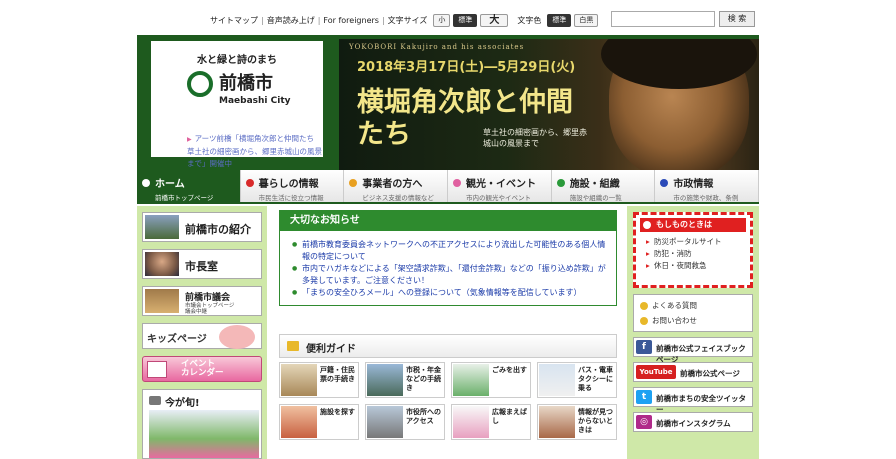 Image resolution: width=896 pixels, height=459 pixels. I want to click on mayor-office-link: 市長室, so click(202, 264).